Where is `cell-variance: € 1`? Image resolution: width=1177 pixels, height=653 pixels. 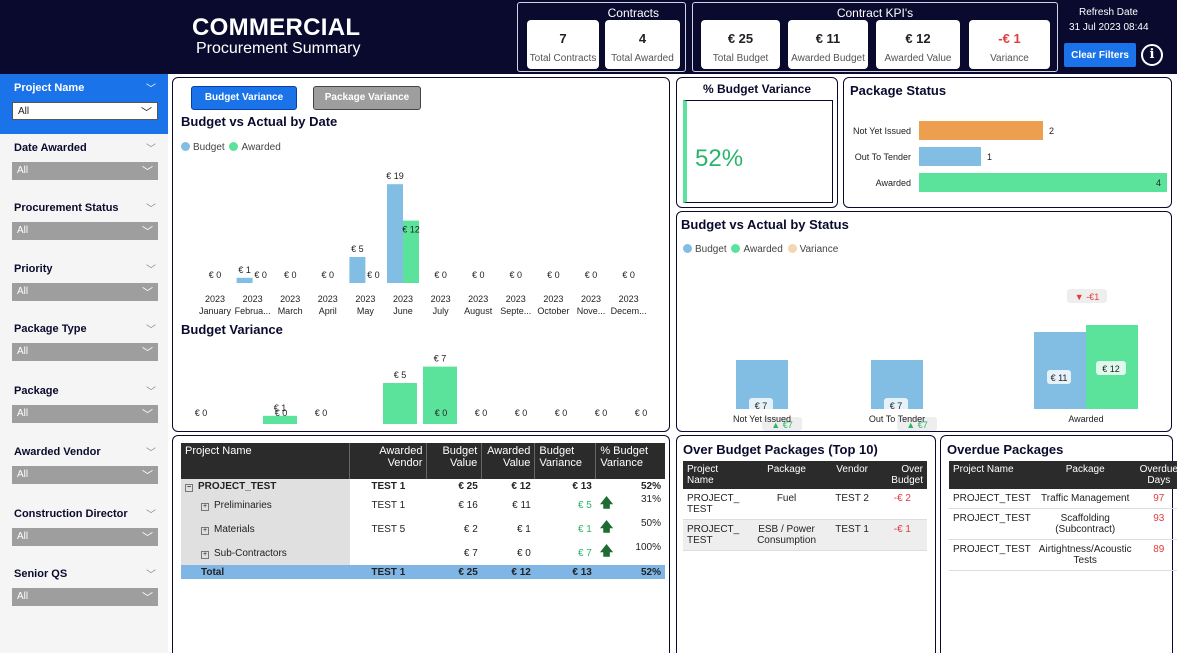 cell-variance: € 1 is located at coordinates (584, 529).